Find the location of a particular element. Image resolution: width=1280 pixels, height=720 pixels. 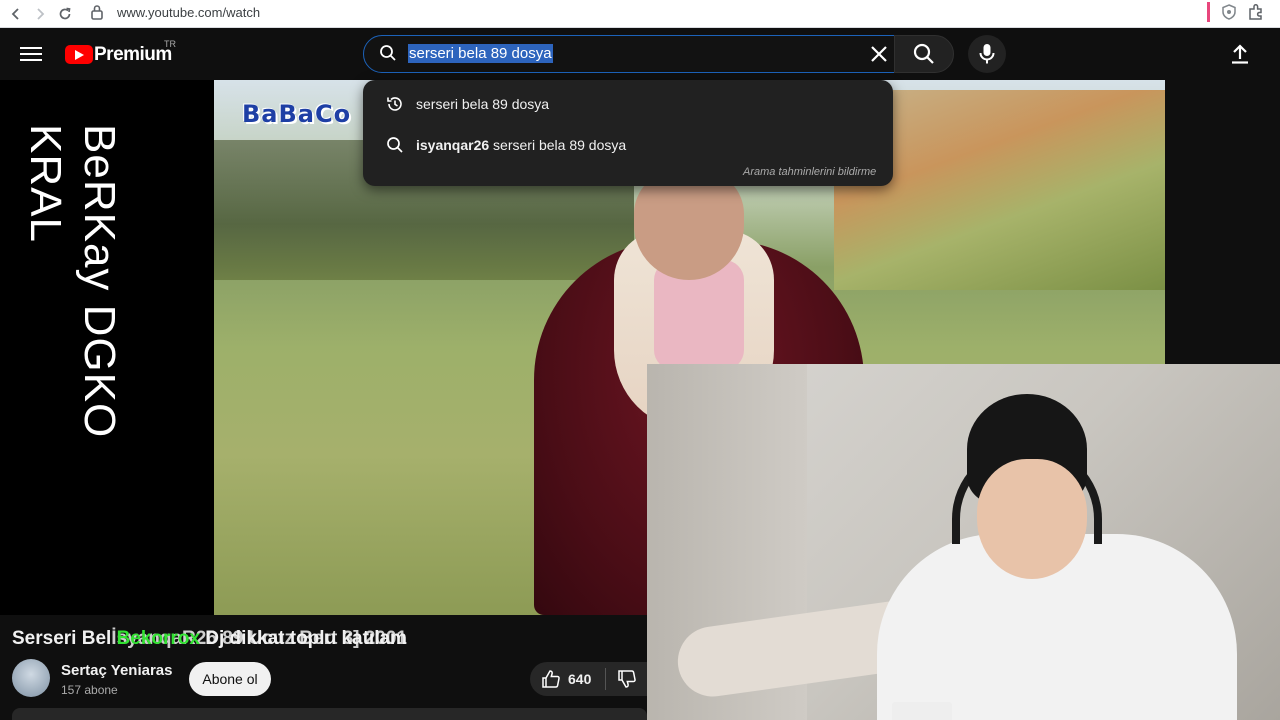

logo-text: Premium is located at coordinates (133, 55).